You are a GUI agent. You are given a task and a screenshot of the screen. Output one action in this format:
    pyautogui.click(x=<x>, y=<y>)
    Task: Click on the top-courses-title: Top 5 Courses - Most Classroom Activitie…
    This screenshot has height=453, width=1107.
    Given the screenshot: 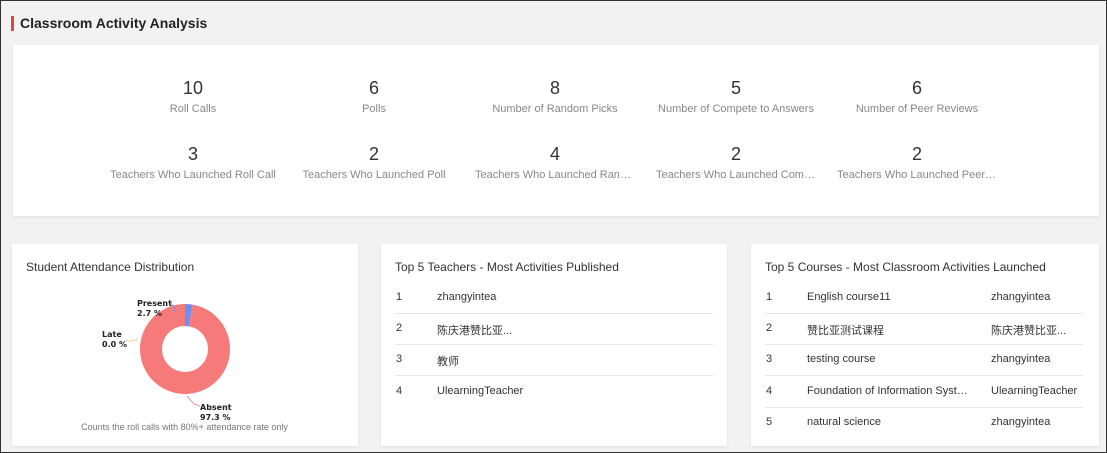 What is the action you would take?
    pyautogui.click(x=905, y=267)
    